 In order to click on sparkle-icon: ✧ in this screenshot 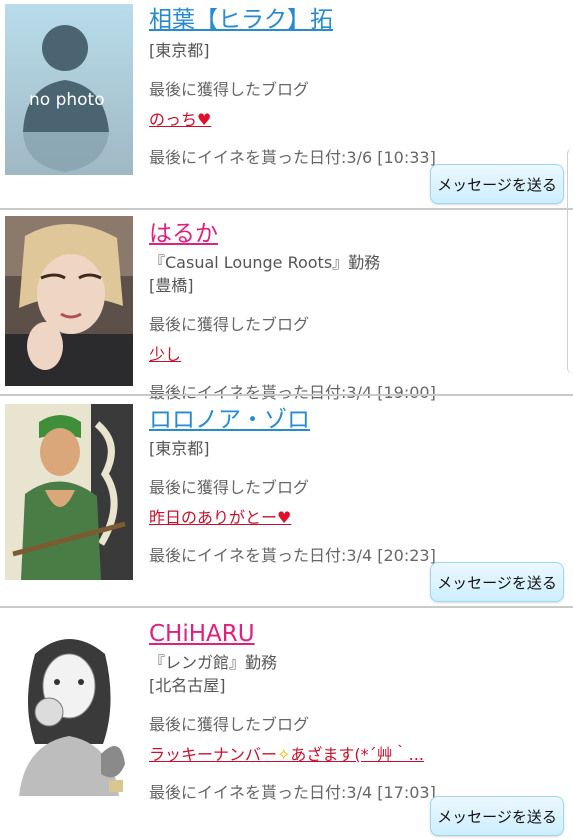, I will do `click(284, 754)`.